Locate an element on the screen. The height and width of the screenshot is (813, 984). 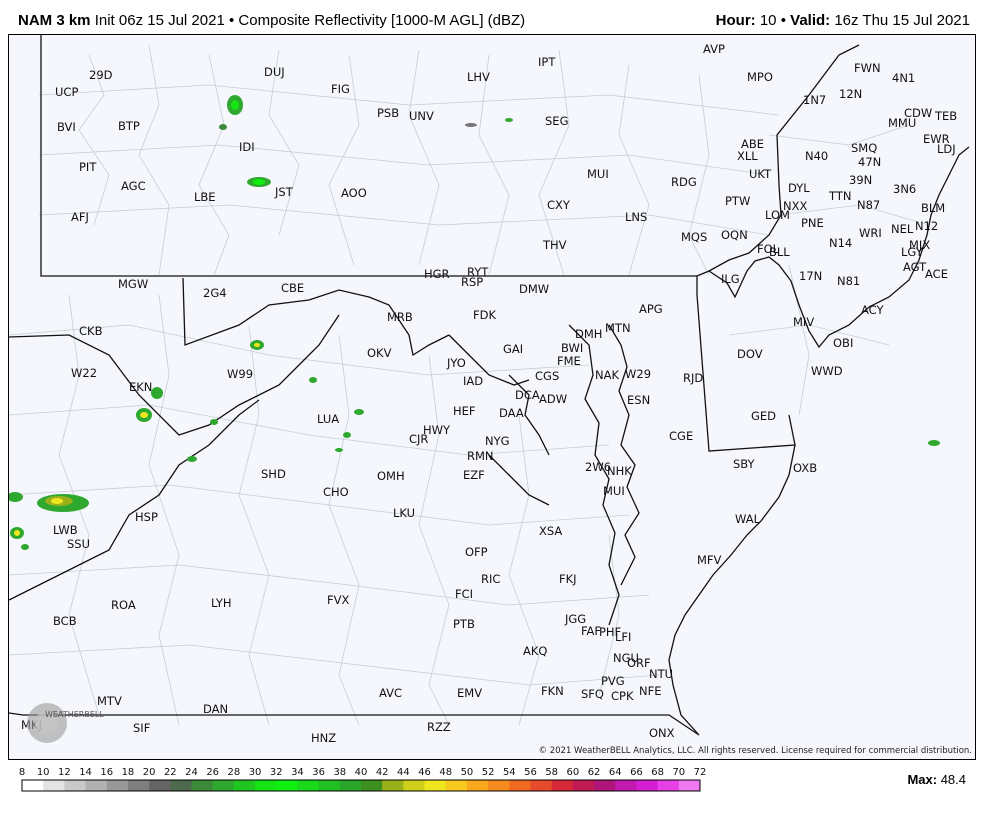
station-label: NEL is located at coordinates (902, 229).